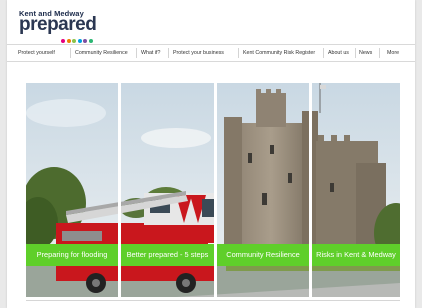 This screenshot has height=308, width=422. What do you see at coordinates (338, 53) in the screenshot?
I see `nav-item-about-us: About us` at bounding box center [338, 53].